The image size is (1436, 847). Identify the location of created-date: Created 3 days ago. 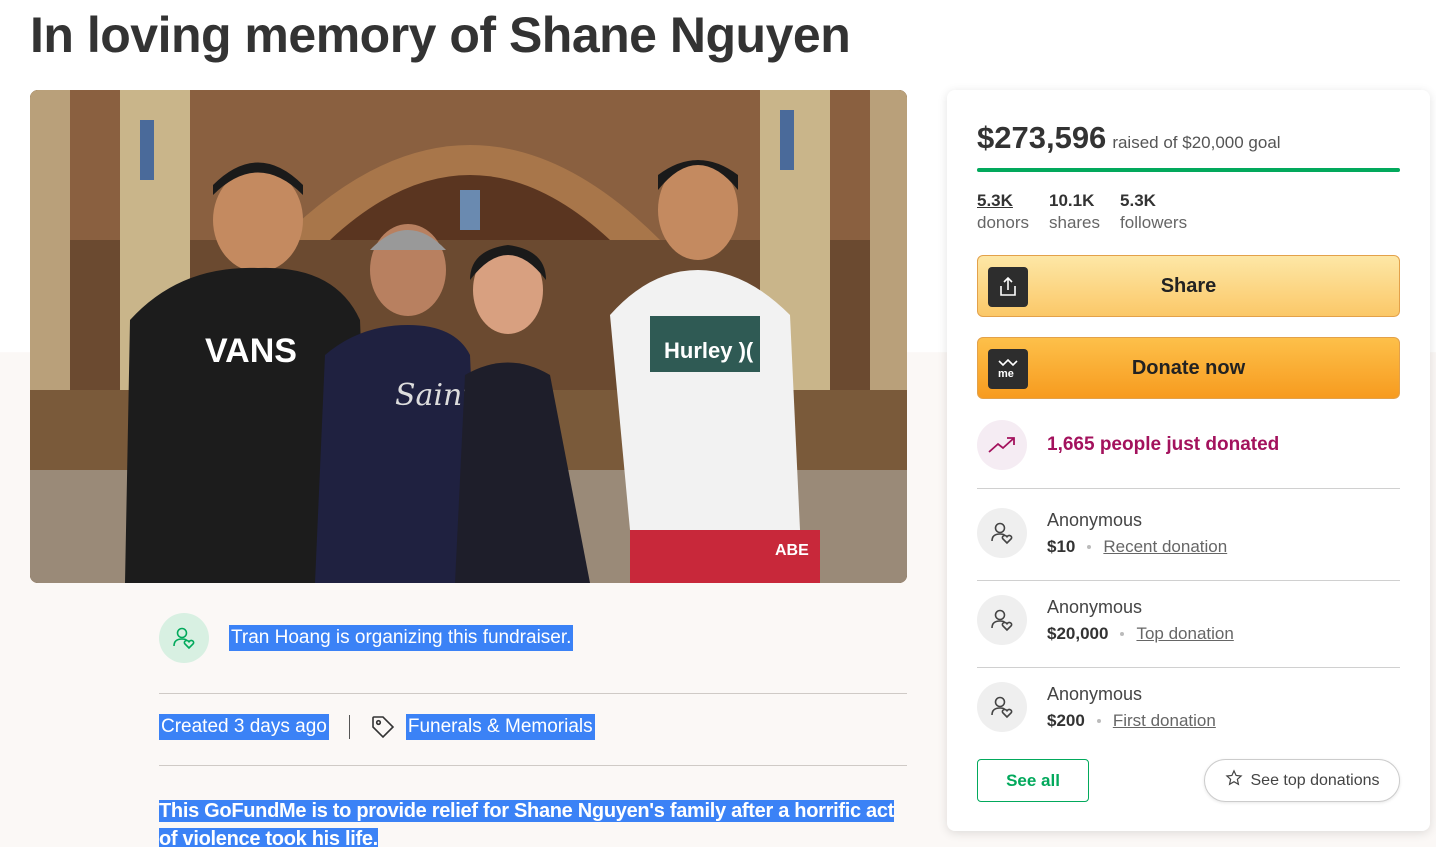
(244, 727).